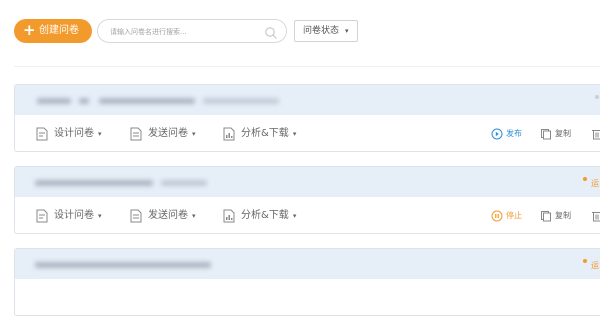 This screenshot has height=316, width=600. I want to click on survey-card-actions: 设计问卷 ▾ 发送问卷 ▾ 分析&下载 ▾ 停止 复制, so click(307, 215).